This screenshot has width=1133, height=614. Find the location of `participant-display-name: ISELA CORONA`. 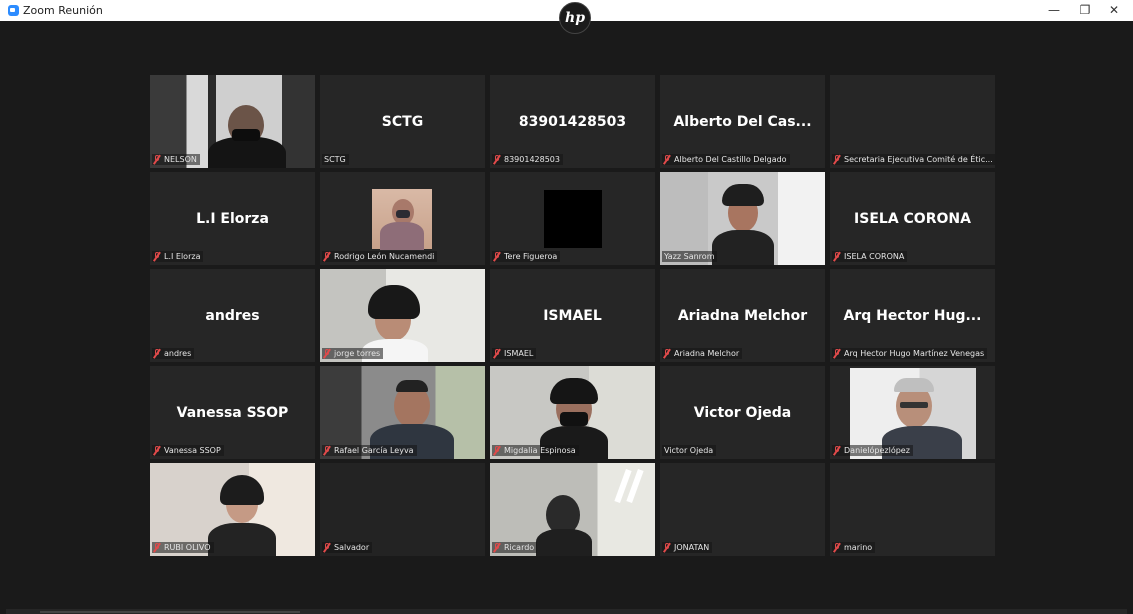

participant-display-name: ISELA CORONA is located at coordinates (912, 219).